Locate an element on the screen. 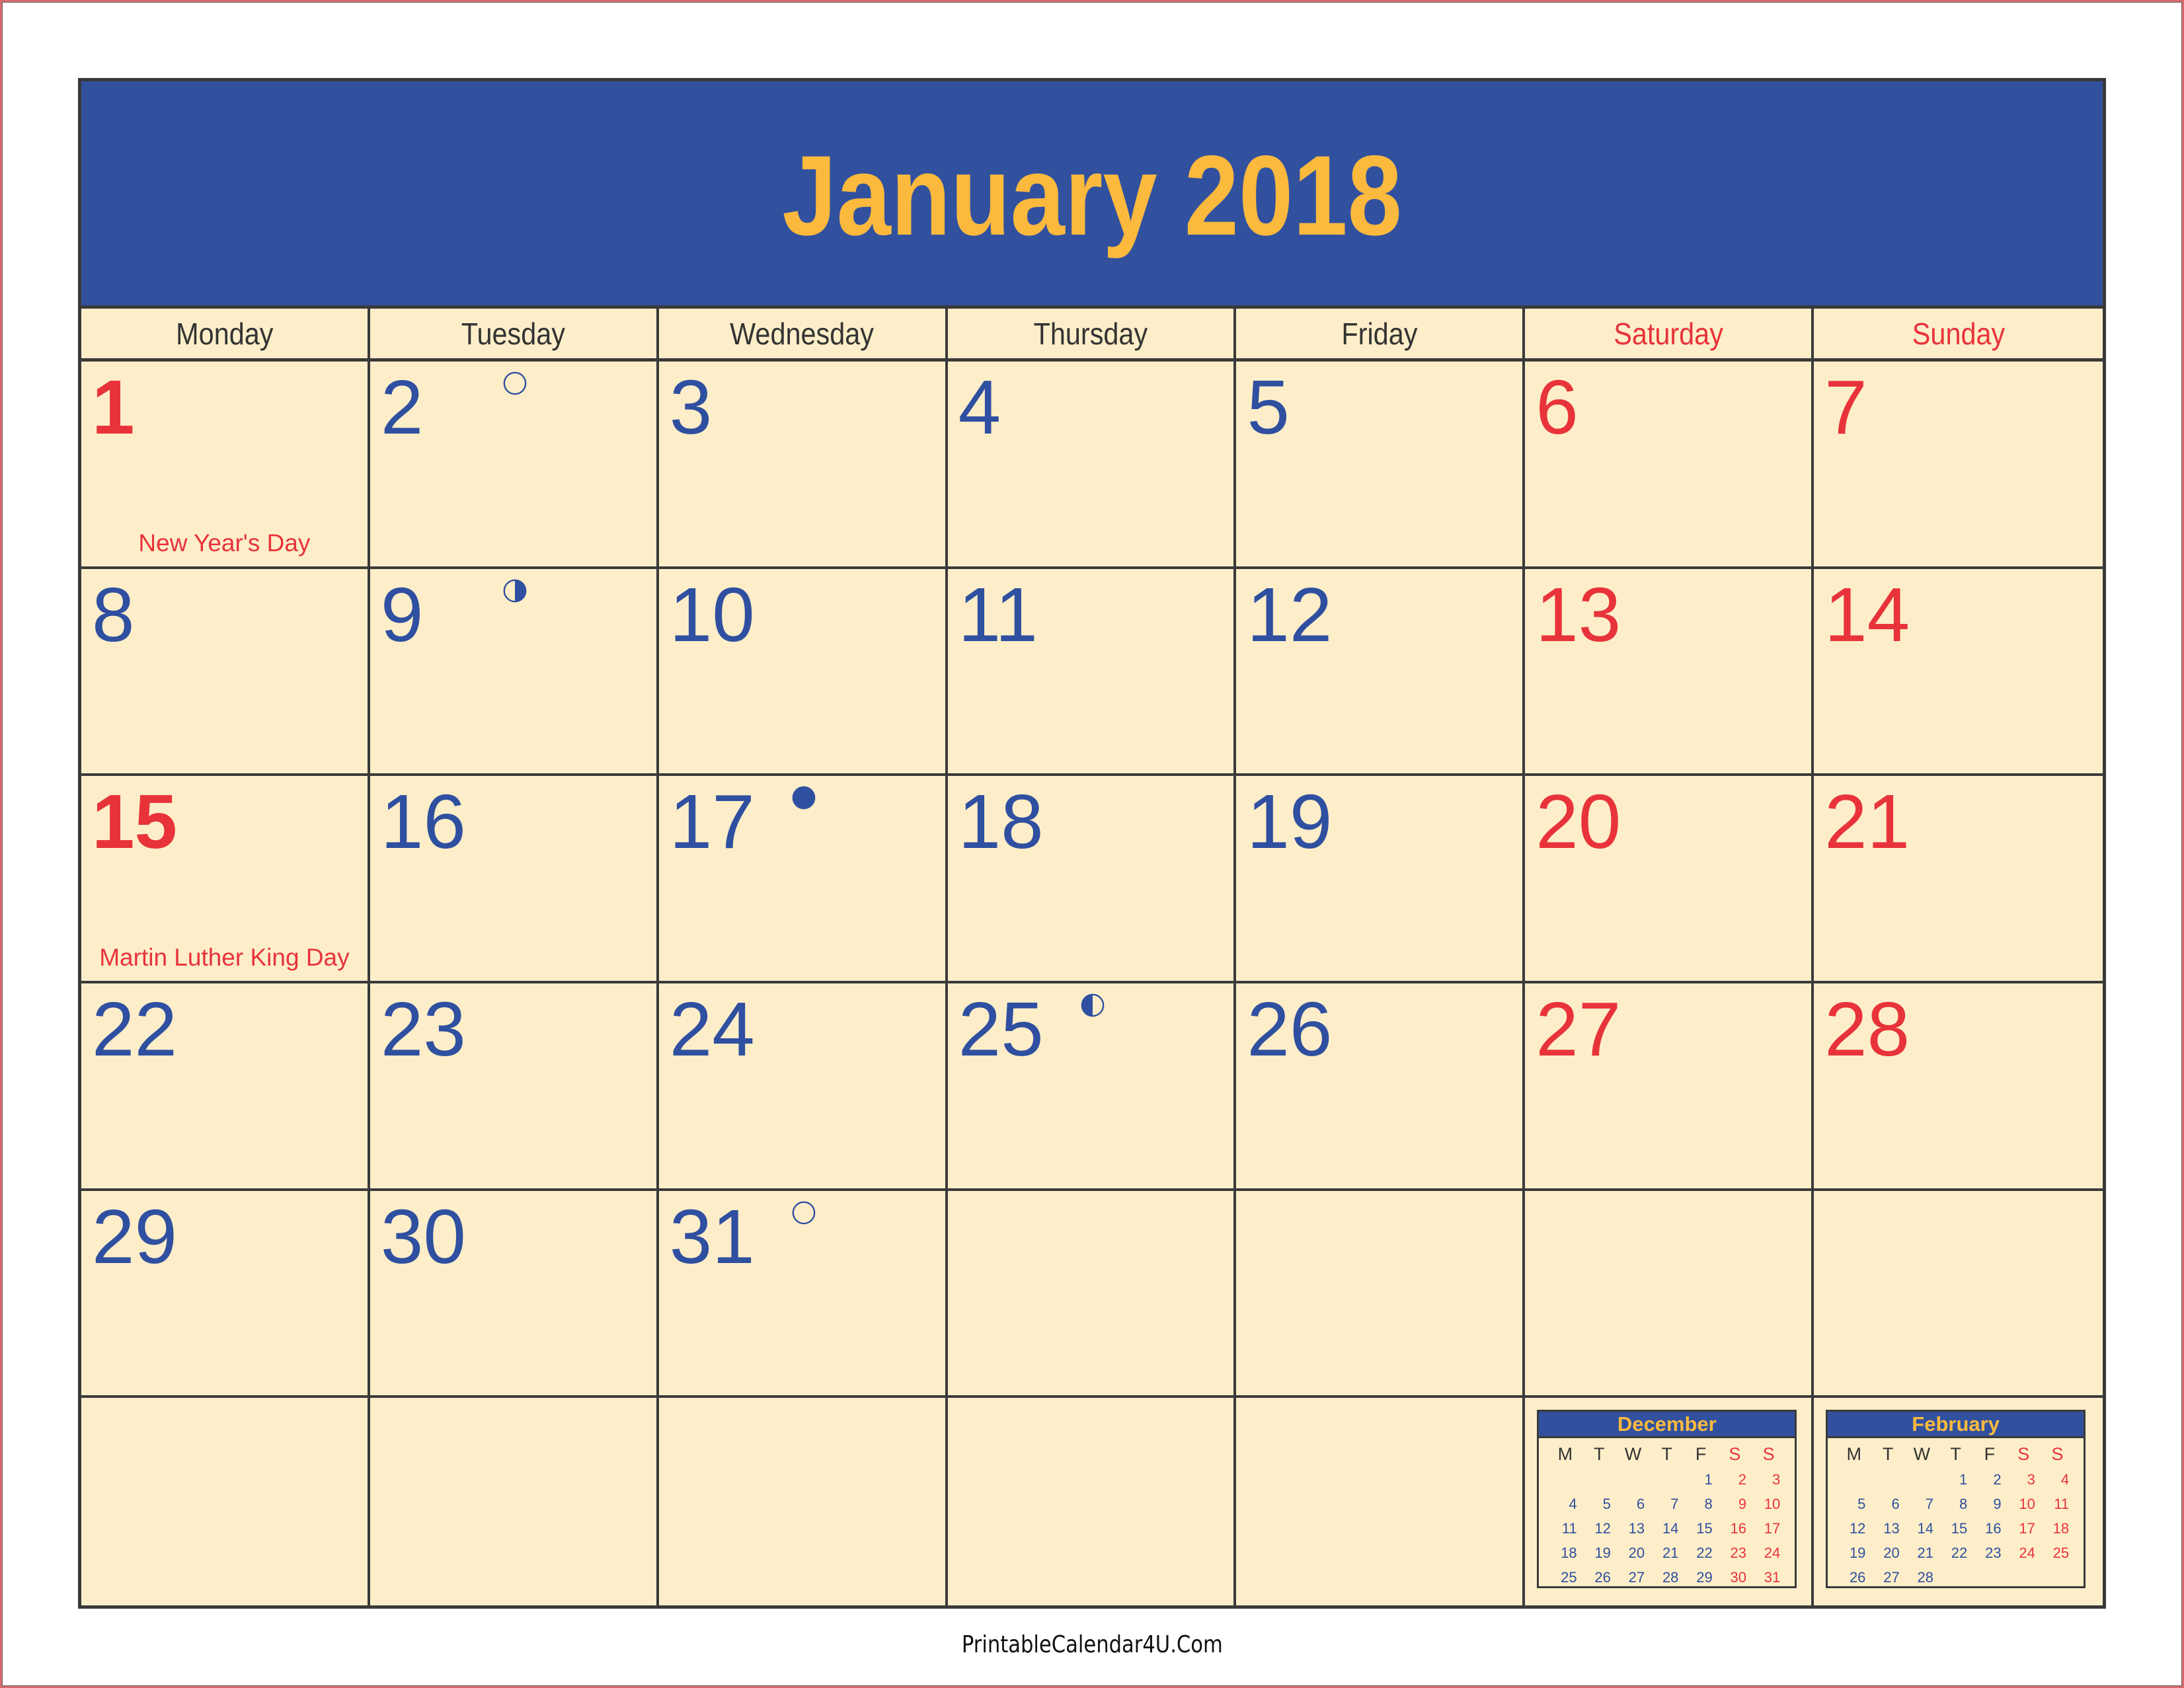  day-number: 13 is located at coordinates (1578, 614).